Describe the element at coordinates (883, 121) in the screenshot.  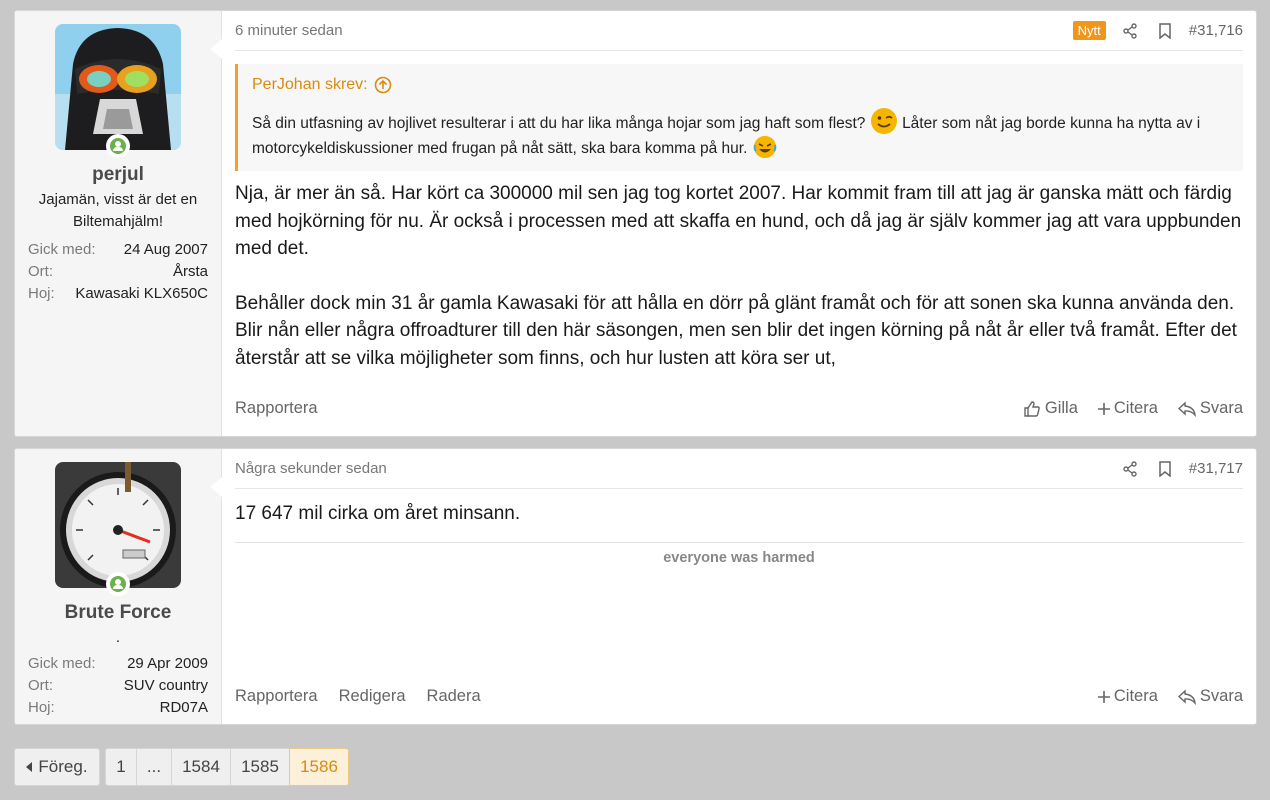
I see `wink-emoji-icon` at that location.